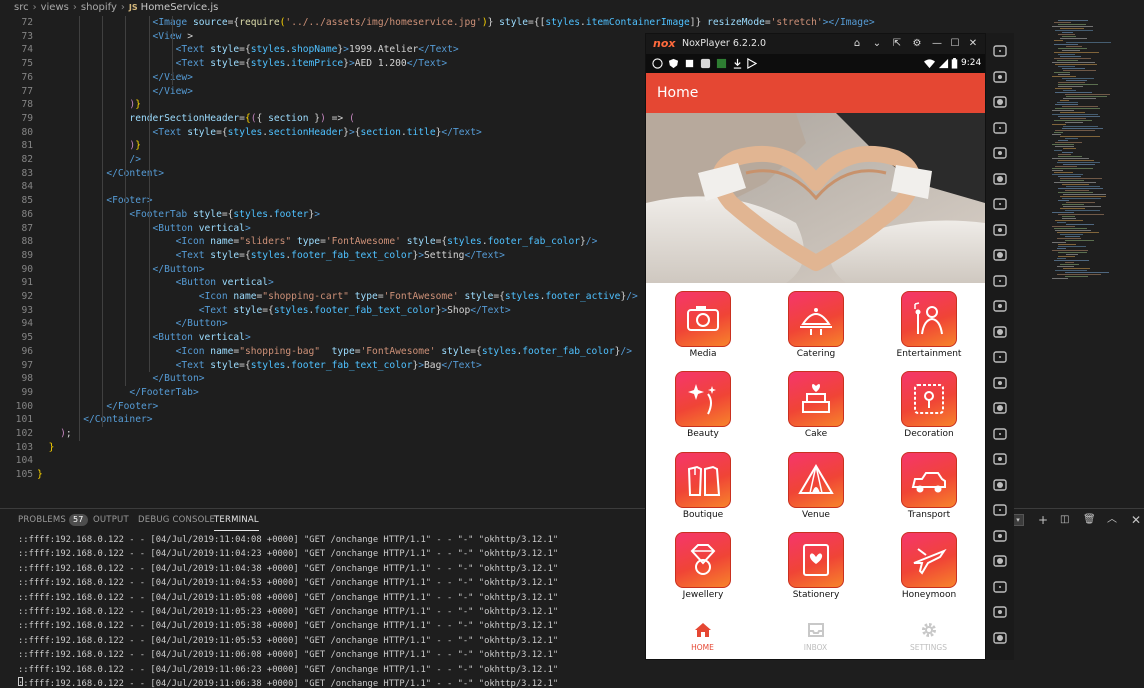 The image size is (1144, 688). Describe the element at coordinates (1000, 128) in the screenshot. I see `location-icon` at that location.